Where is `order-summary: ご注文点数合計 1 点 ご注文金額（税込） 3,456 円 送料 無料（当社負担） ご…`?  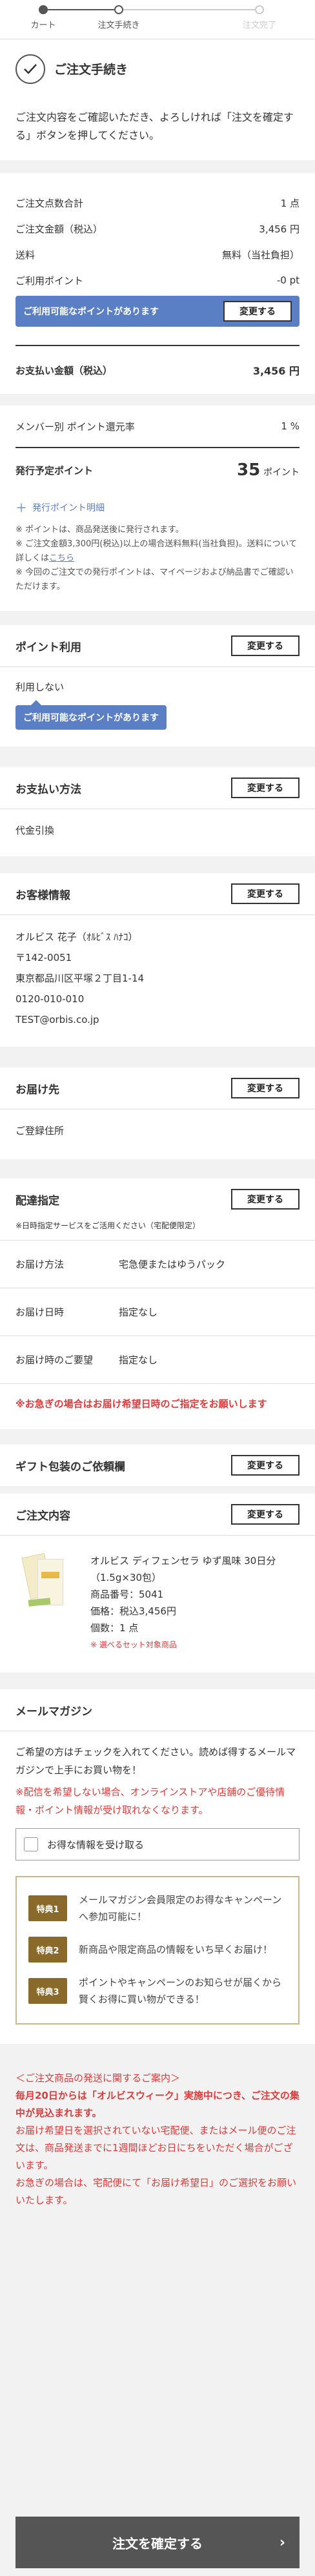 order-summary: ご注文点数合計 1 点 ご注文金額（税込） 3,456 円 送料 無料（当社負担） ご… is located at coordinates (157, 283).